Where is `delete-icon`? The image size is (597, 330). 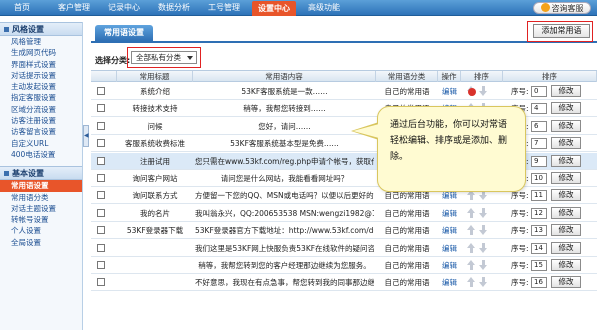
delete-icon is located at coordinates (472, 92).